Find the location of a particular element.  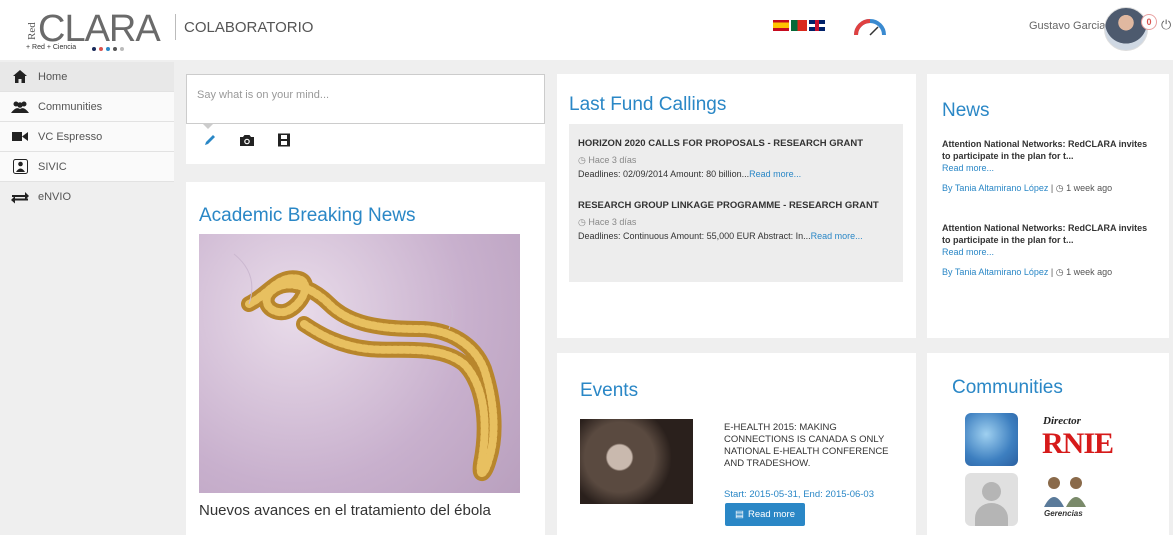

ebola-virus-image is located at coordinates (359, 363).